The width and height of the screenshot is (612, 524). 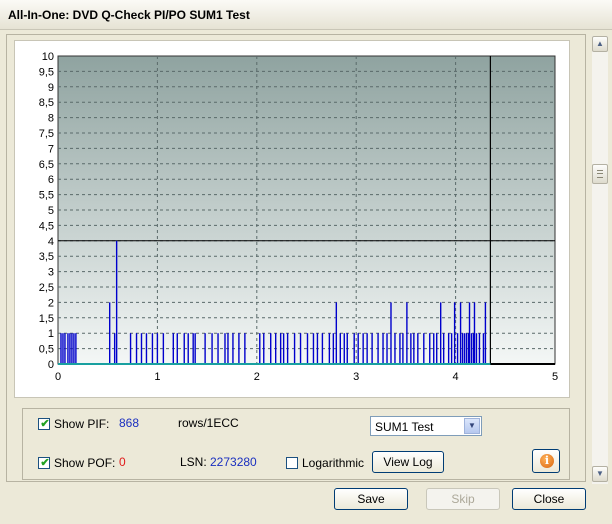 I want to click on y-tick-label: 5, so click(x=51, y=211).